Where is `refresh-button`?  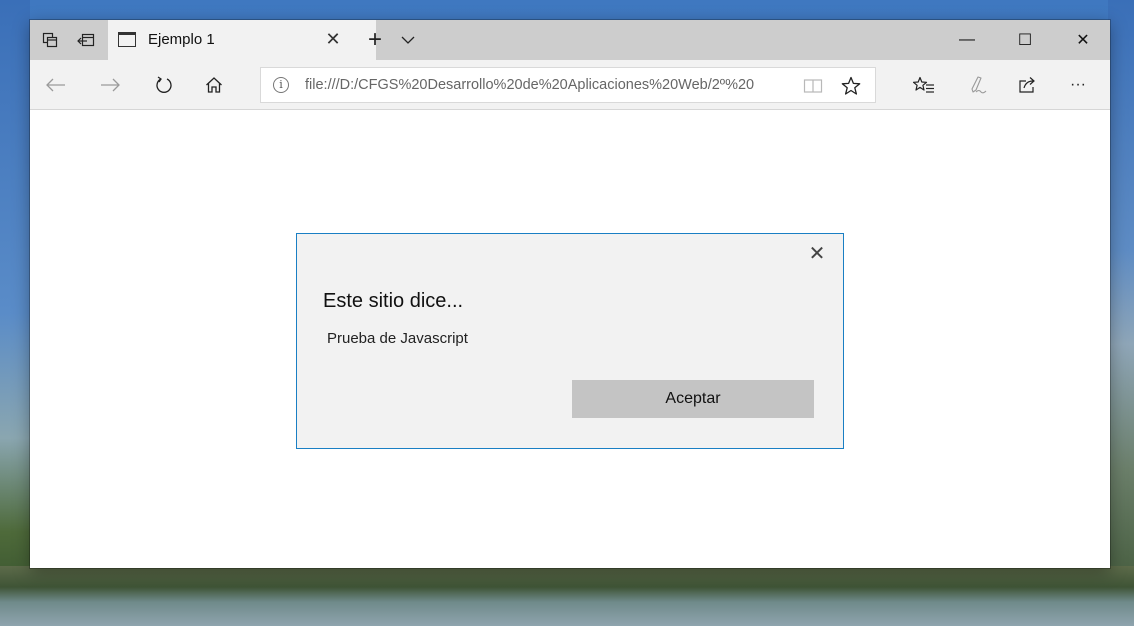 refresh-button is located at coordinates (164, 85).